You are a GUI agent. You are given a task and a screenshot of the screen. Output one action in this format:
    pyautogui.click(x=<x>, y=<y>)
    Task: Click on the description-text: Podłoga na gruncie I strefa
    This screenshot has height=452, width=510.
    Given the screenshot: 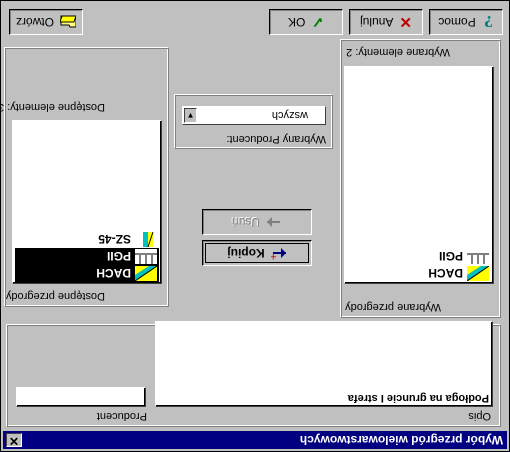 What is the action you would take?
    pyautogui.click(x=418, y=398)
    